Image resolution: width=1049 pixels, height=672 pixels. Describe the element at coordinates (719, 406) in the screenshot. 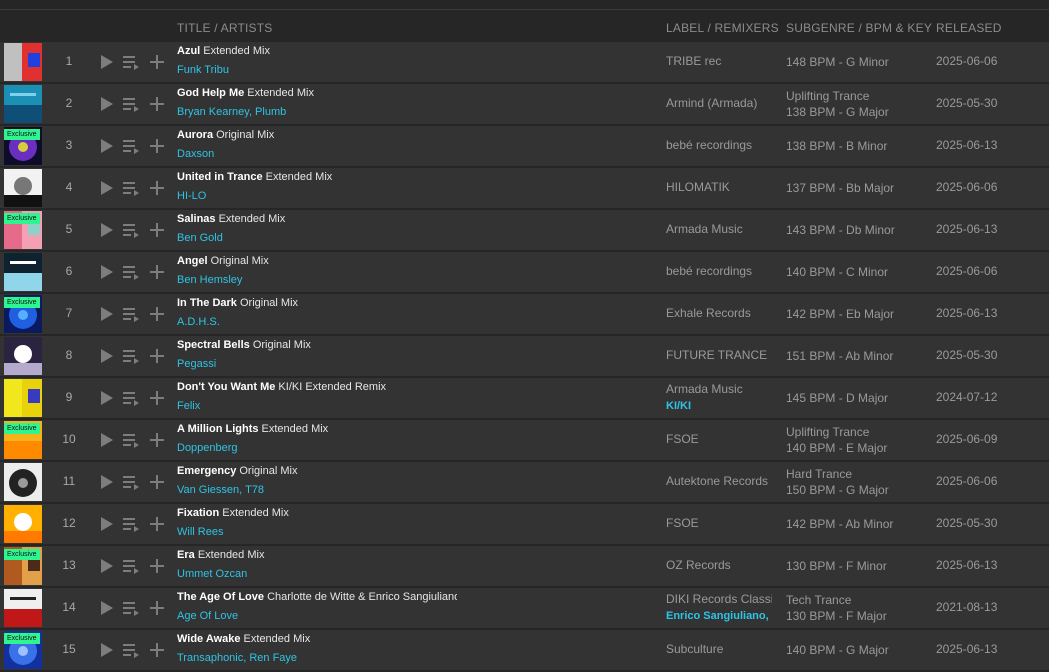

I see `track-remixers: KI/KI` at that location.